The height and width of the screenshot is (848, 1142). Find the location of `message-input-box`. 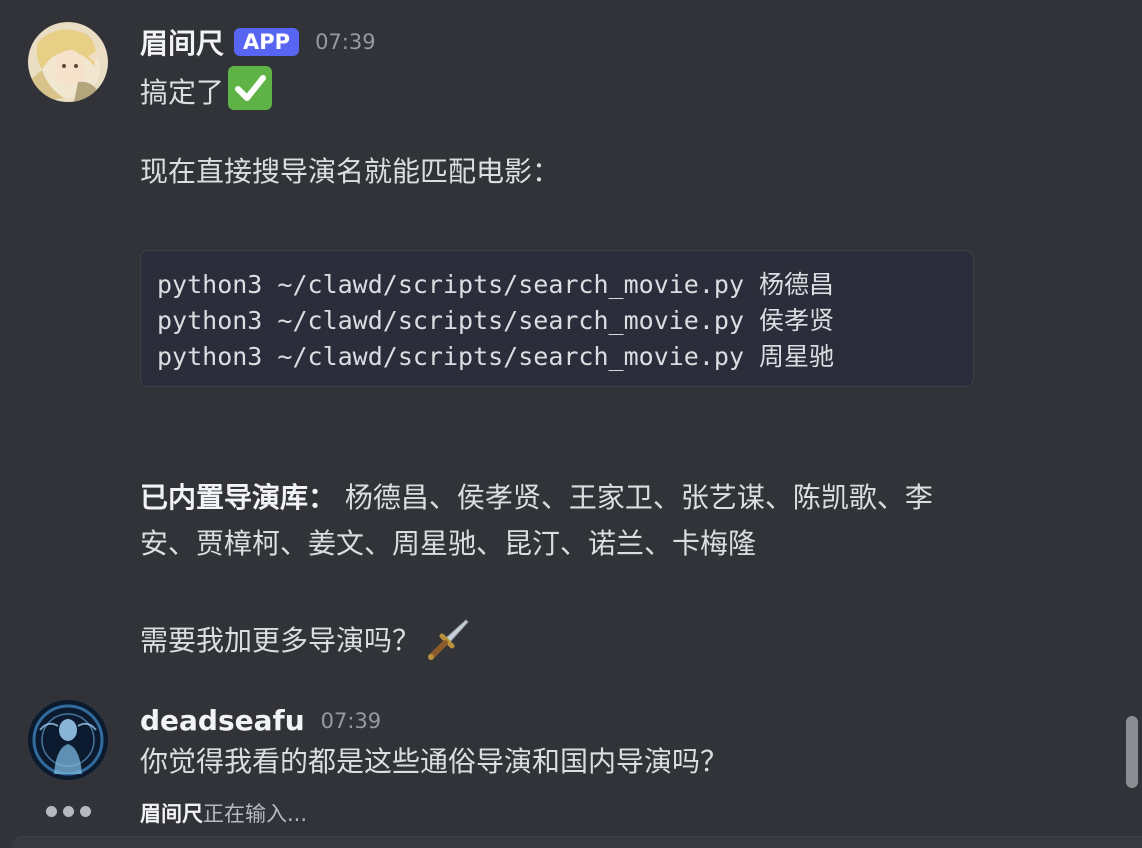

message-input-box is located at coordinates (577, 842).